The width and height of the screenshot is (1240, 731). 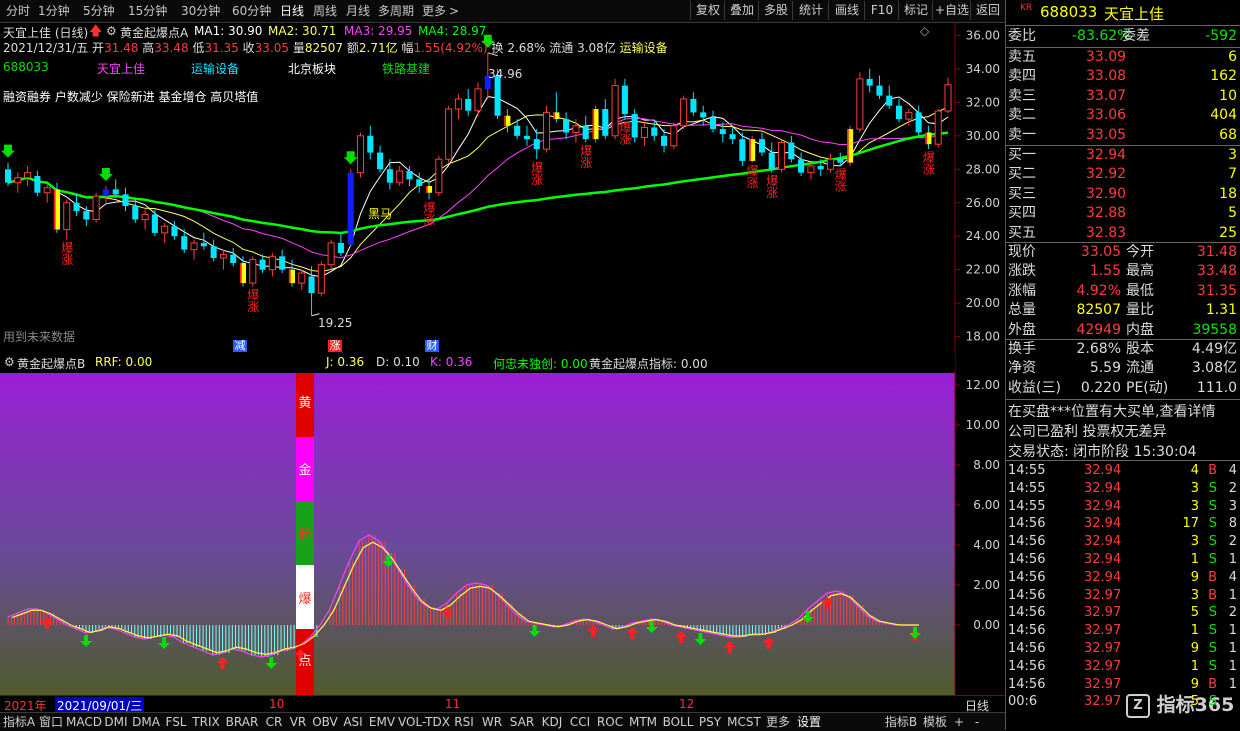 What do you see at coordinates (1232, 470) in the screenshot?
I see `tick-n: 4` at bounding box center [1232, 470].